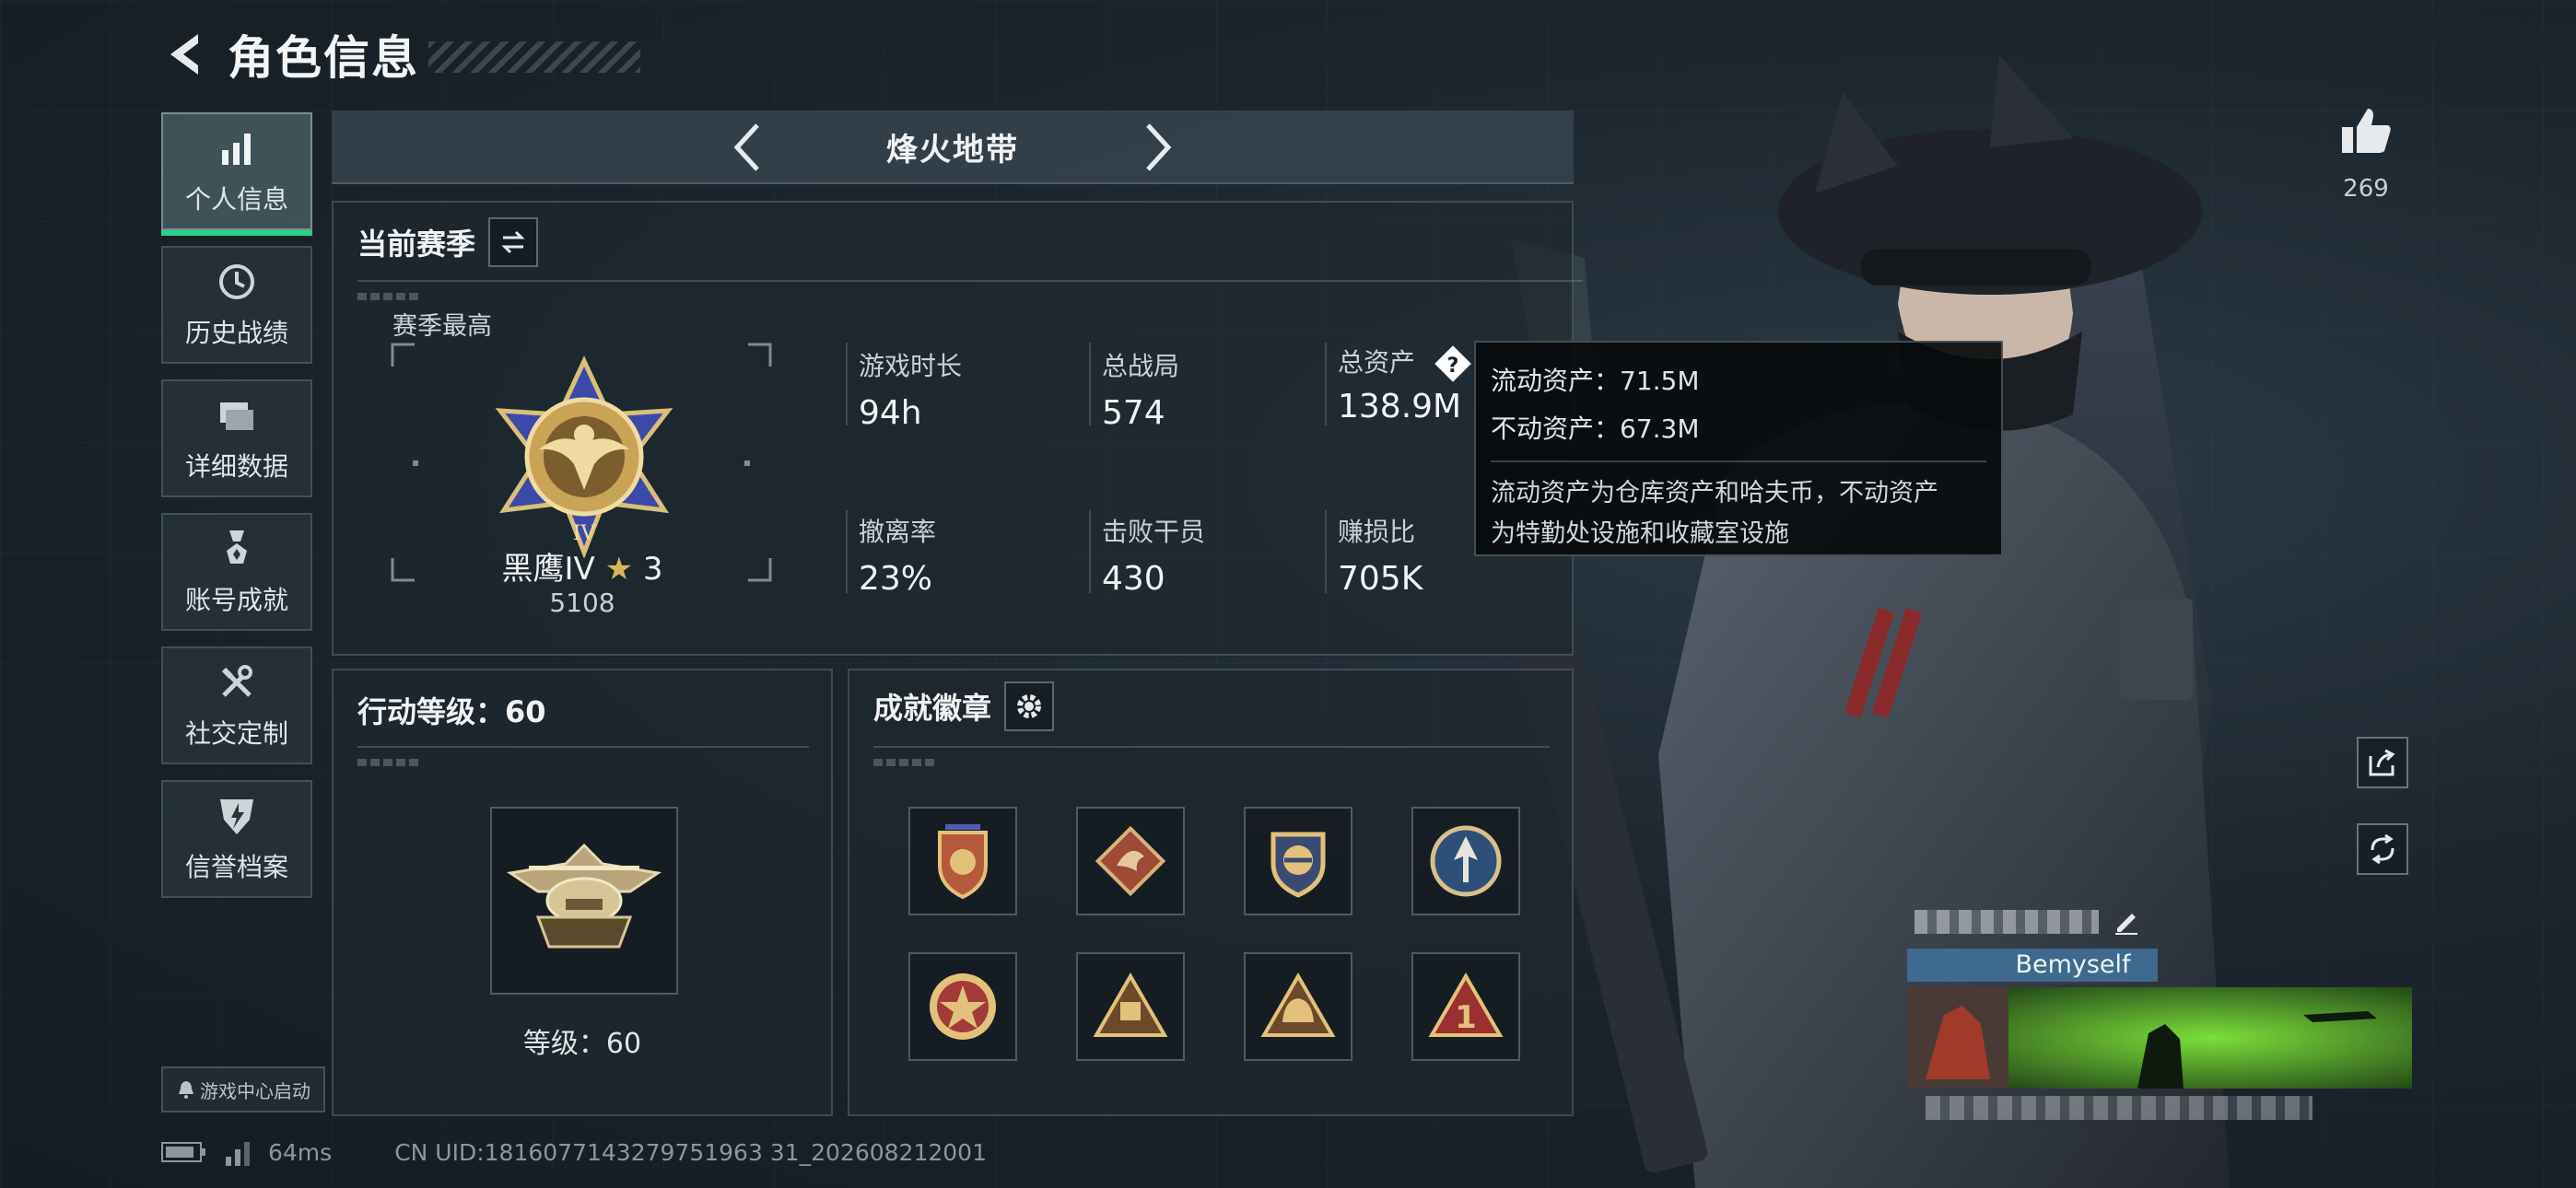 Image resolution: width=2576 pixels, height=1188 pixels. Describe the element at coordinates (748, 147) in the screenshot. I see `chevron-left-icon` at that location.